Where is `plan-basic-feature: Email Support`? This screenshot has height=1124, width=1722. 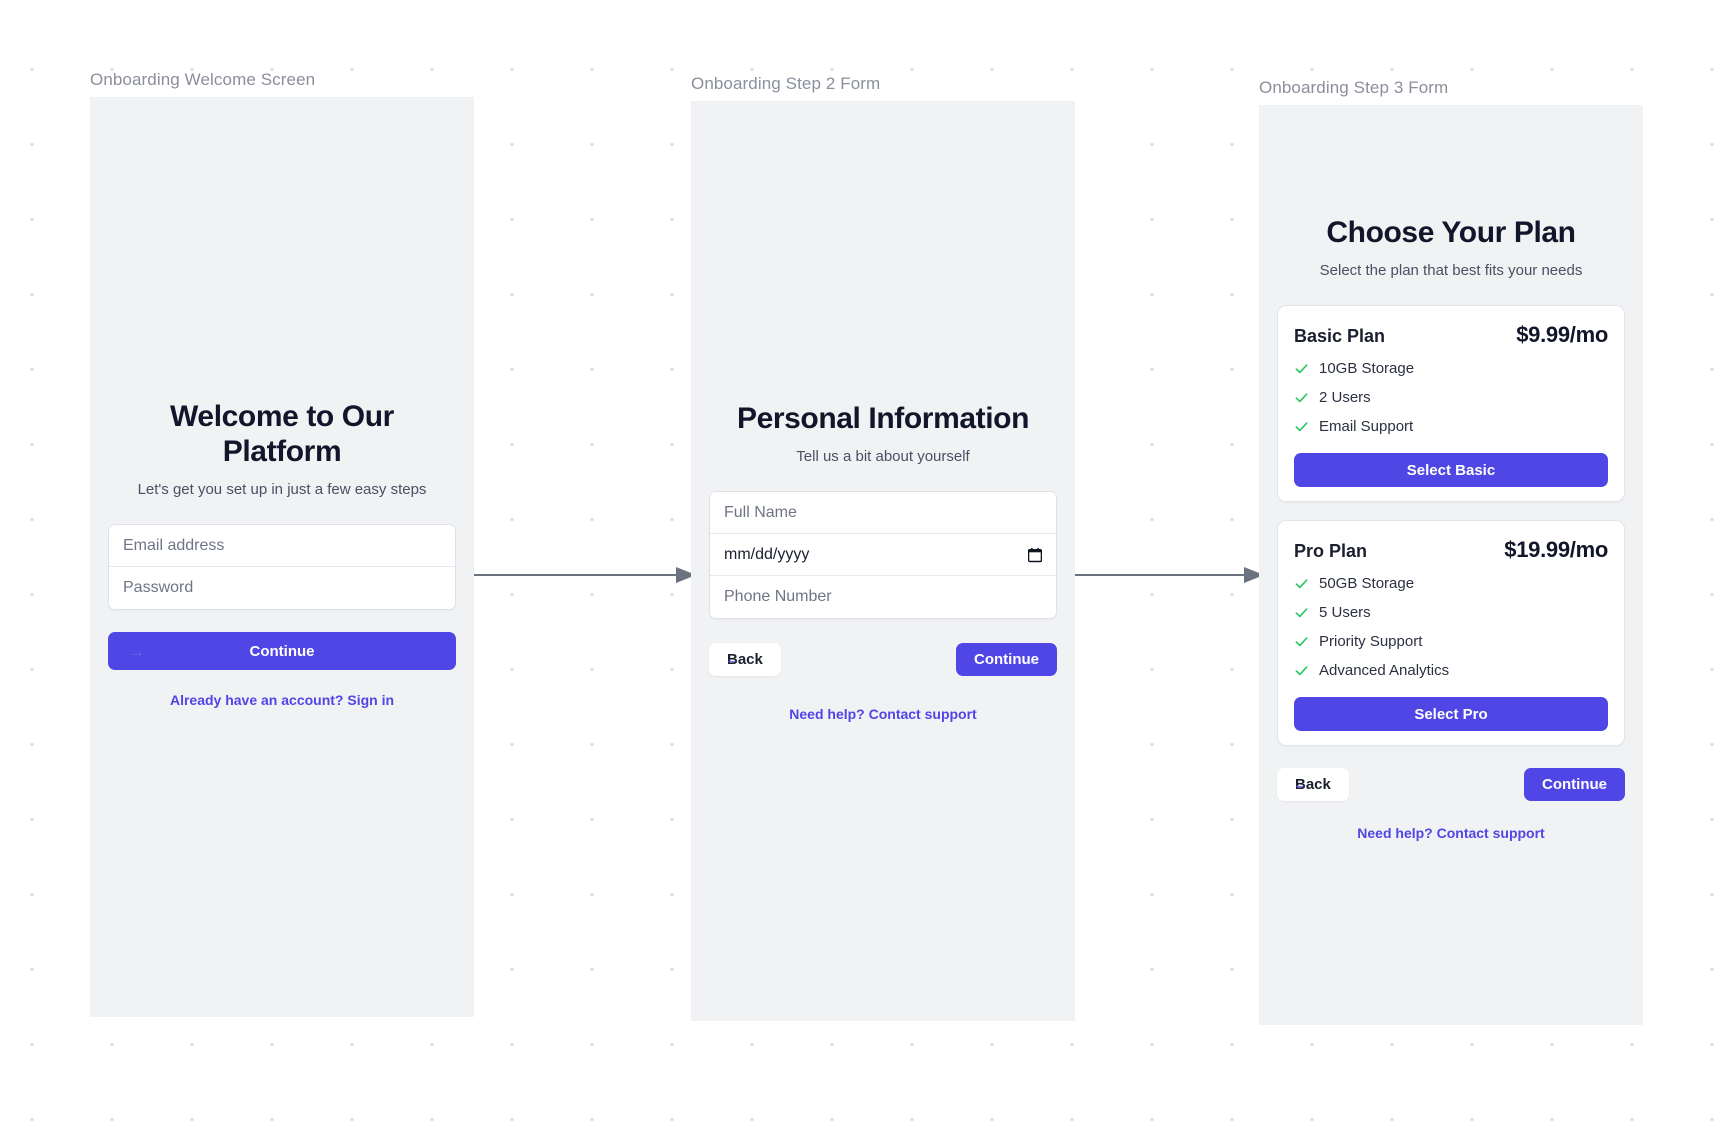 plan-basic-feature: Email Support is located at coordinates (1451, 426).